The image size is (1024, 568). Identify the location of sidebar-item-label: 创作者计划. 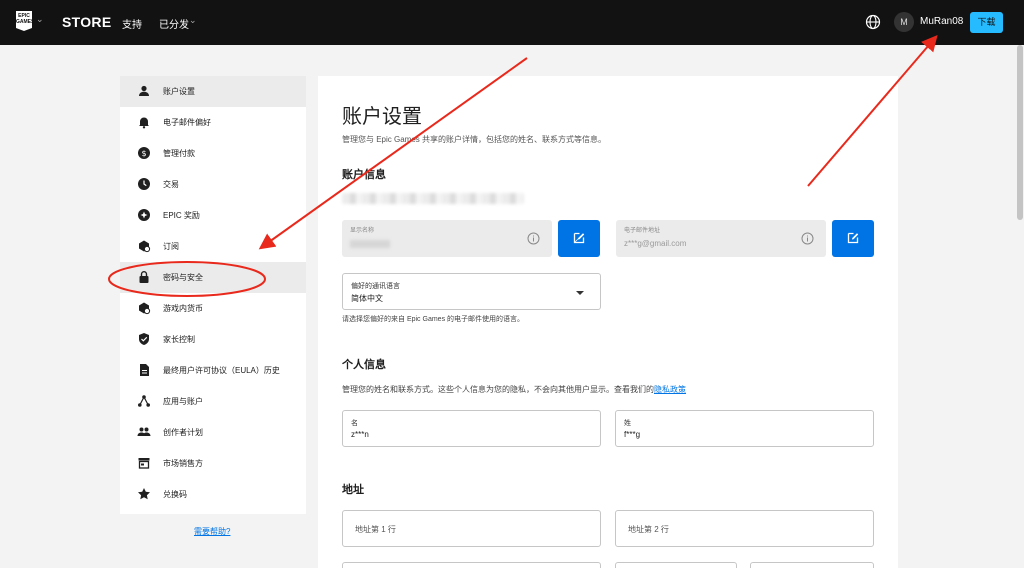
(183, 432).